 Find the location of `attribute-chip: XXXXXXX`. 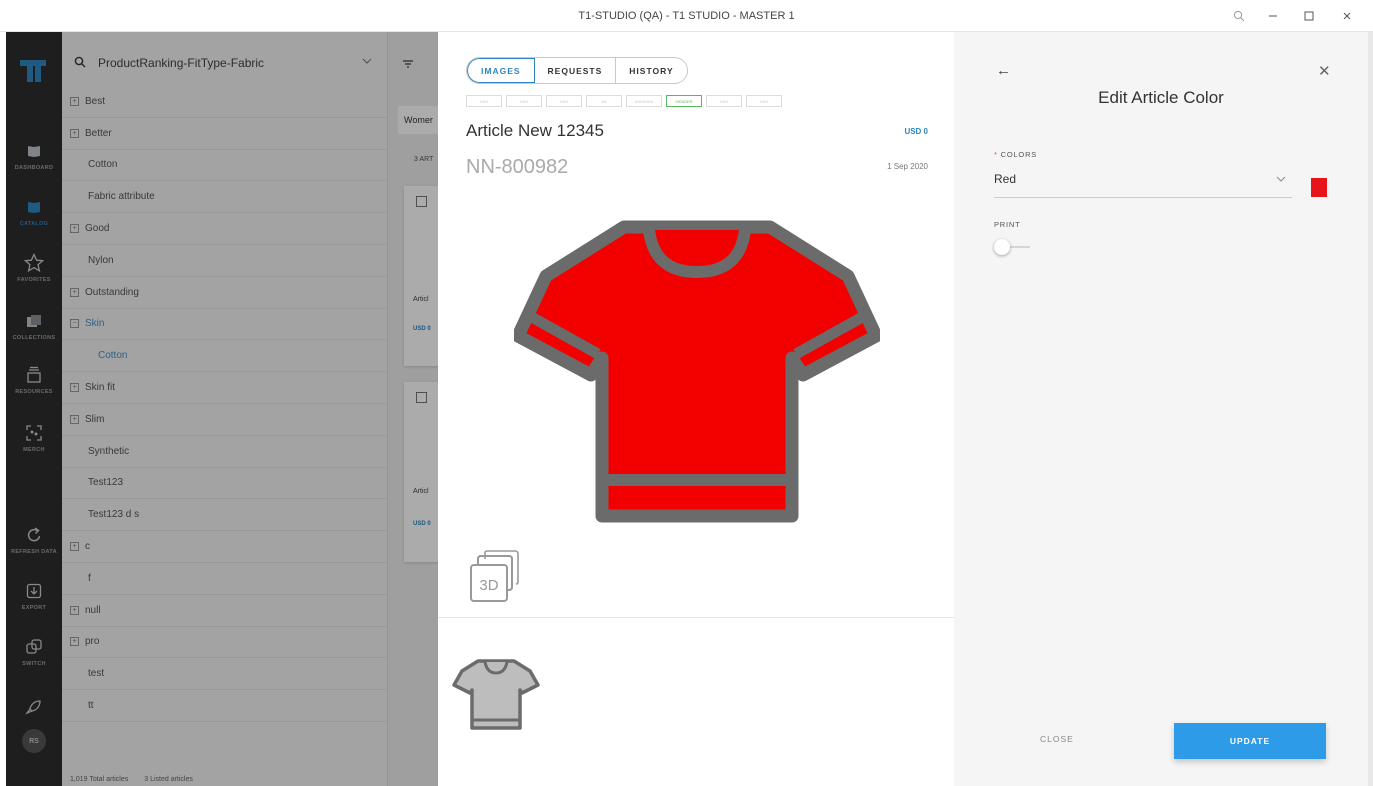

attribute-chip: XXXXXXX is located at coordinates (644, 101).